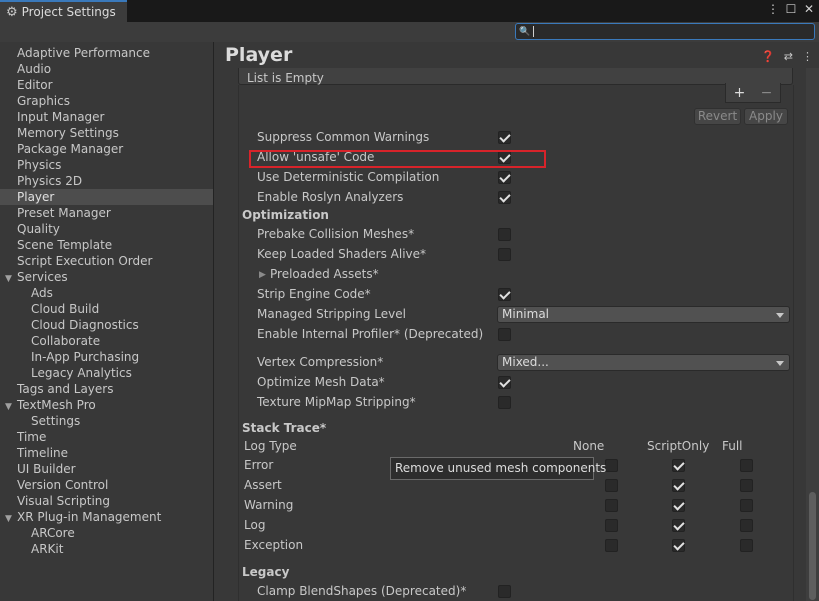 The height and width of the screenshot is (601, 819). I want to click on sidebar-item-package-manager: Package Manager, so click(106, 149).